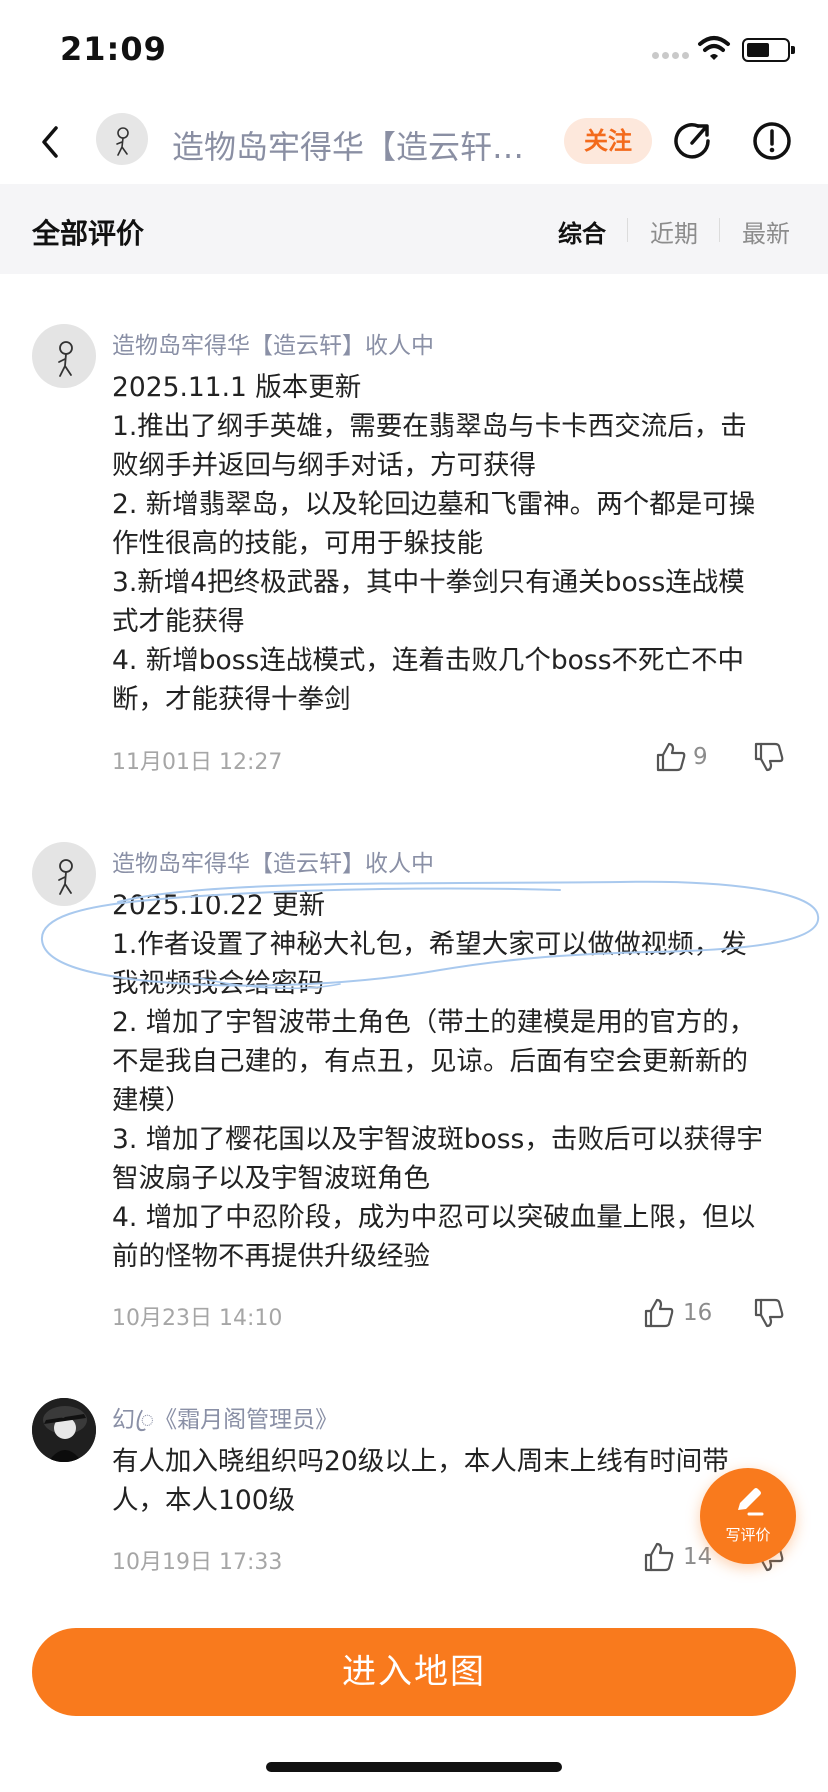 The image size is (828, 1792). I want to click on share-icon, so click(692, 141).